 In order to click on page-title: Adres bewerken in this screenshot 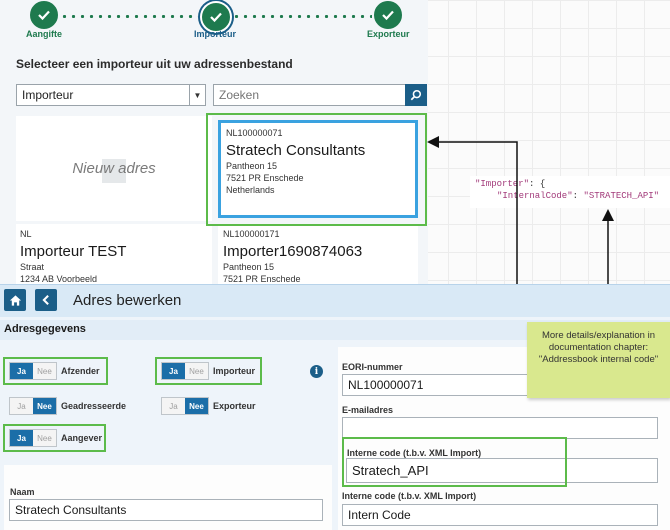, I will do `click(127, 300)`.